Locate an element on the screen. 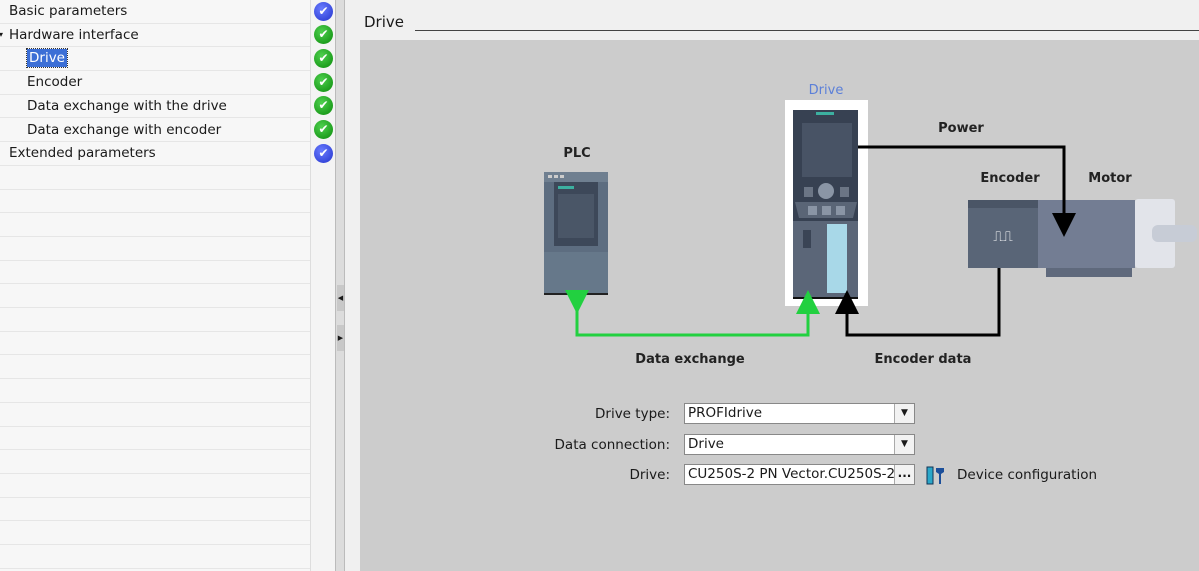  tree-item: Data exchange with the drive is located at coordinates (155, 107).